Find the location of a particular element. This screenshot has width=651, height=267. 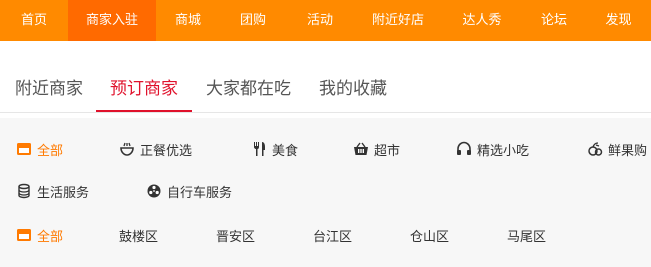

category-snacks: 精选小吃 is located at coordinates (492, 149).